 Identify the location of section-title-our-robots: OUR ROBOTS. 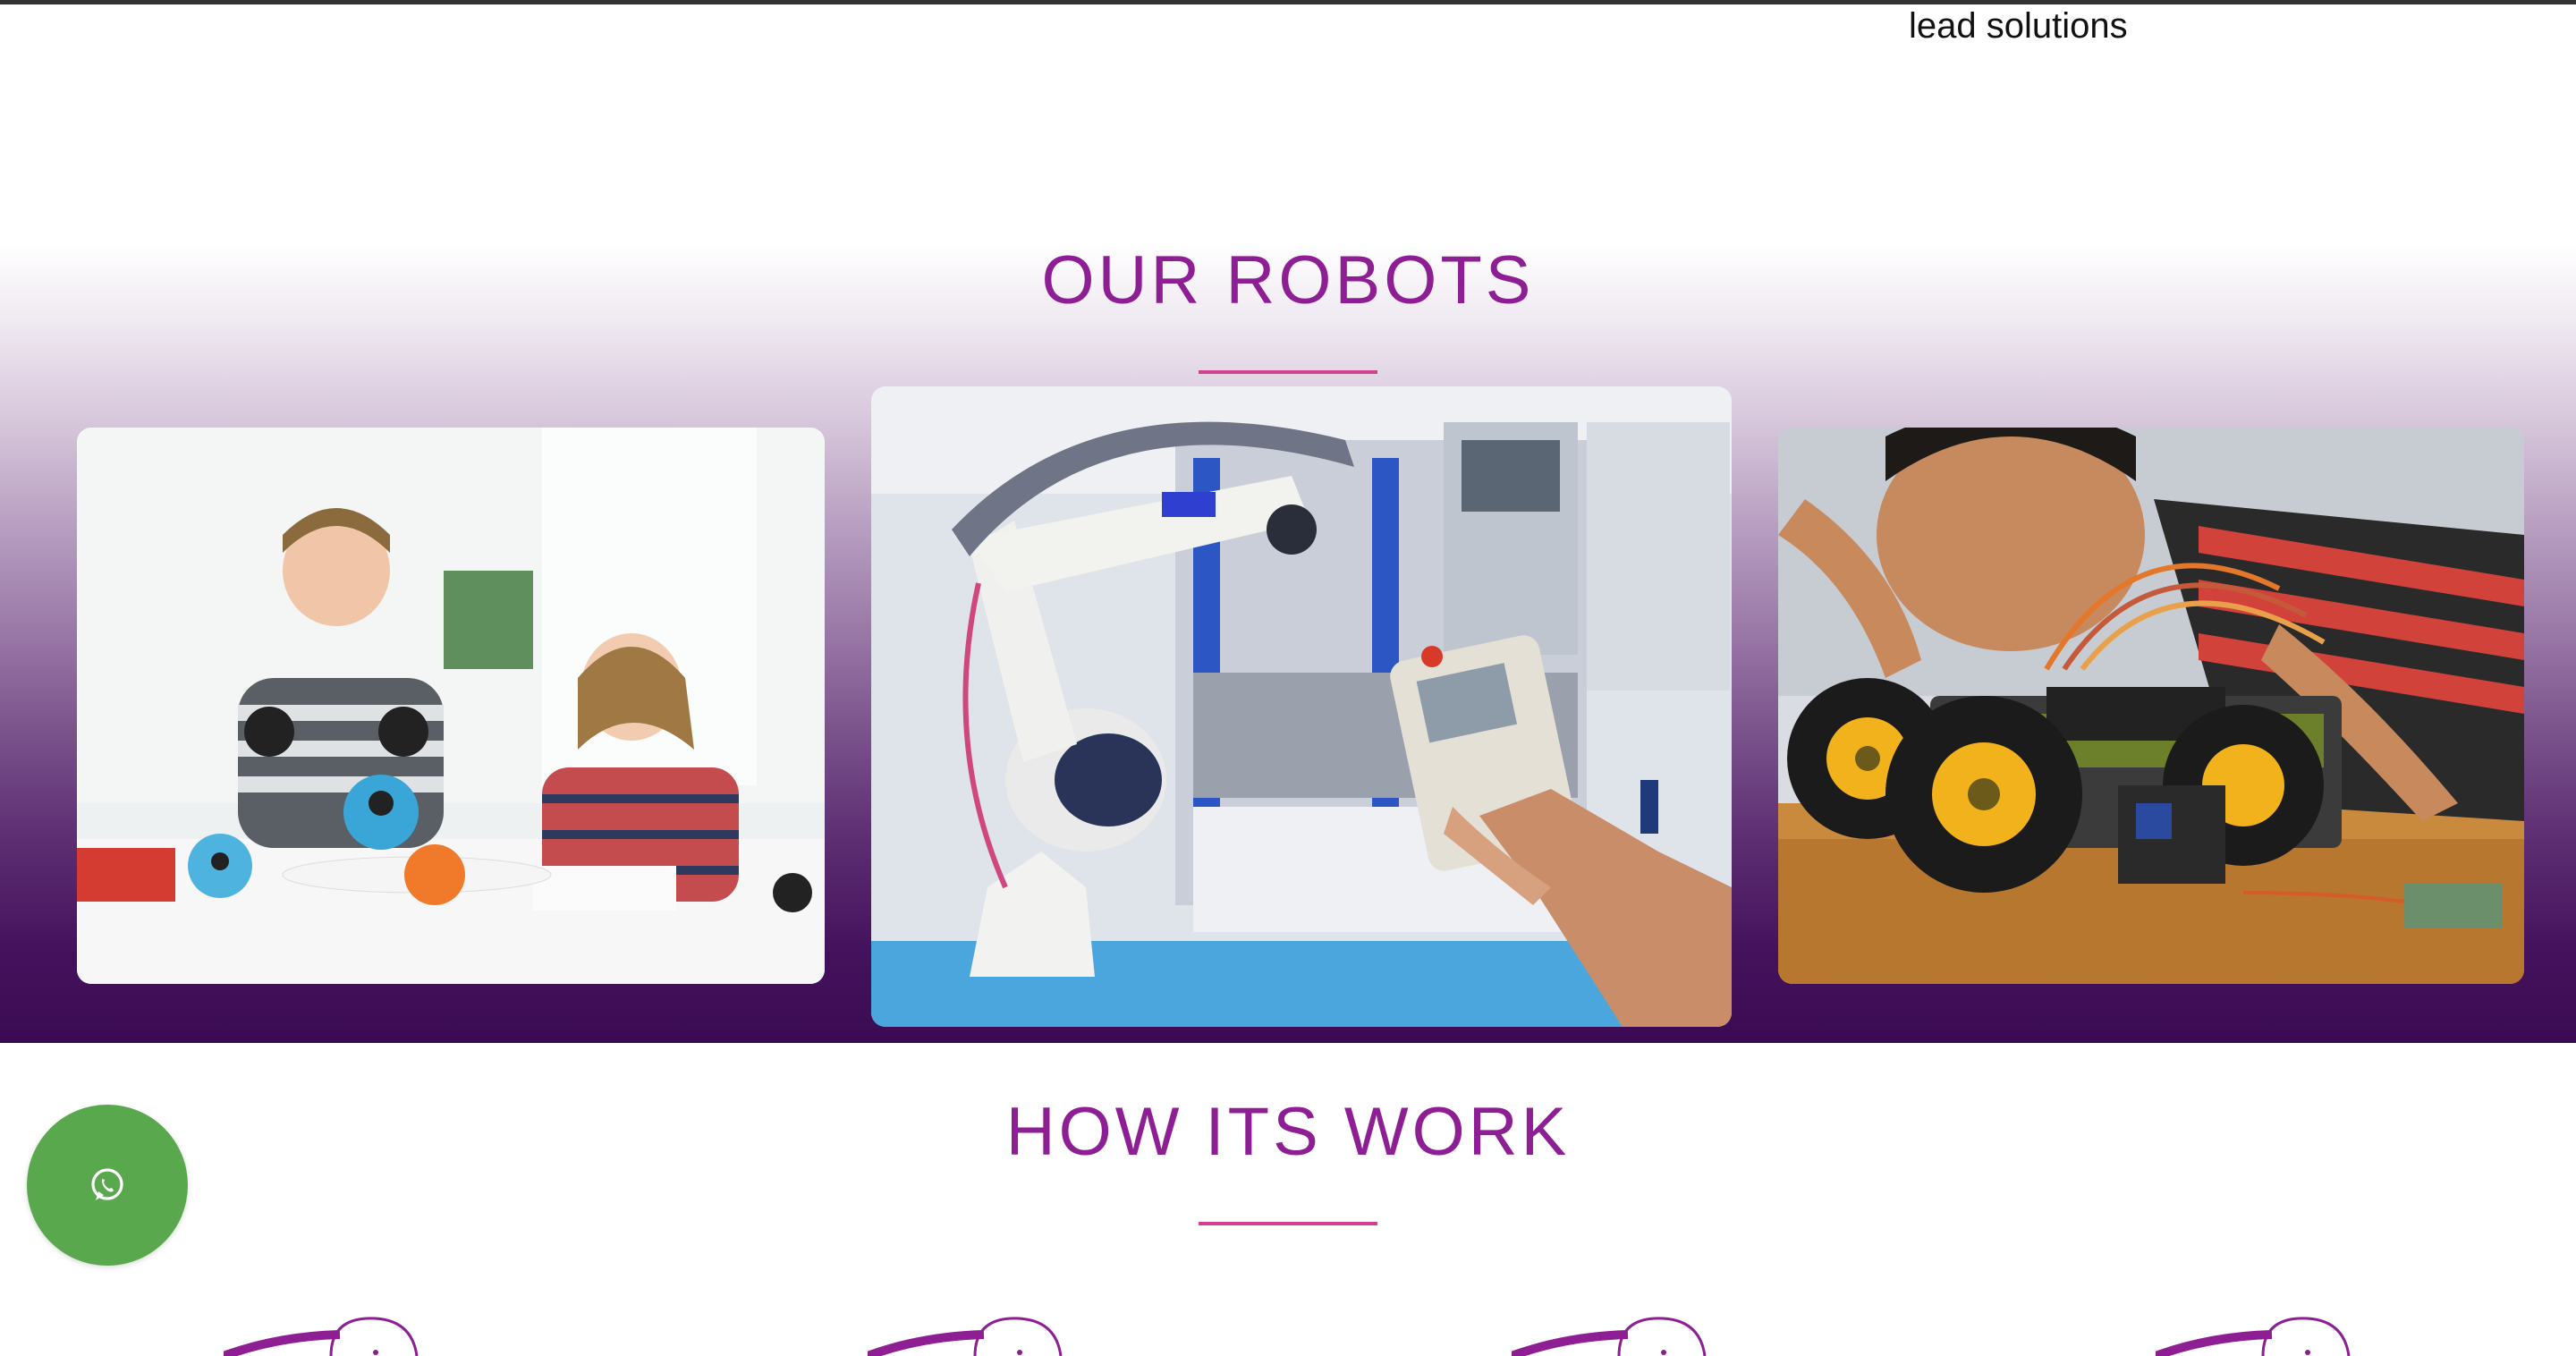
(1288, 280).